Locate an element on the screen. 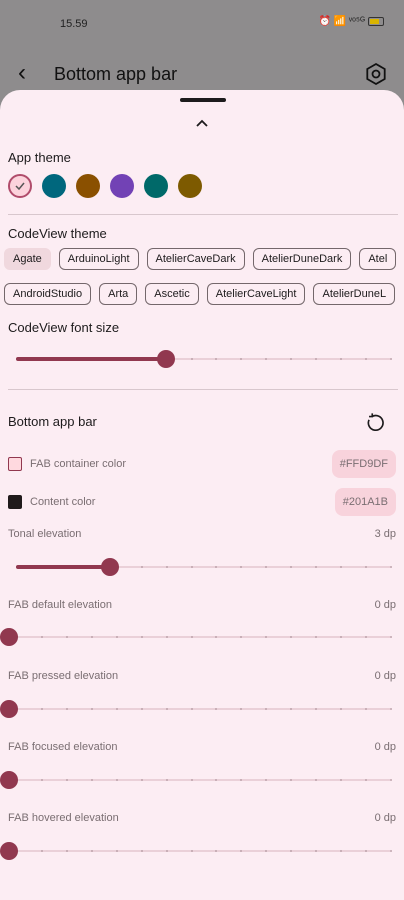 Image resolution: width=404 pixels, height=900 pixels. codeview-theme-chip: Ascetic is located at coordinates (172, 294).